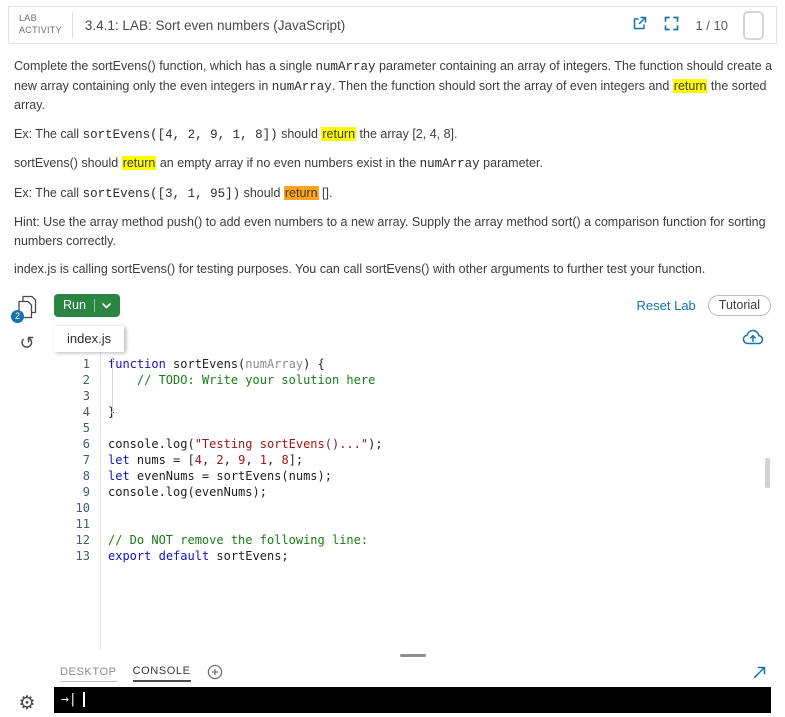 Image resolution: width=785 pixels, height=717 pixels. What do you see at coordinates (439, 492) in the screenshot?
I see `code-line: console.log(evenNums);` at bounding box center [439, 492].